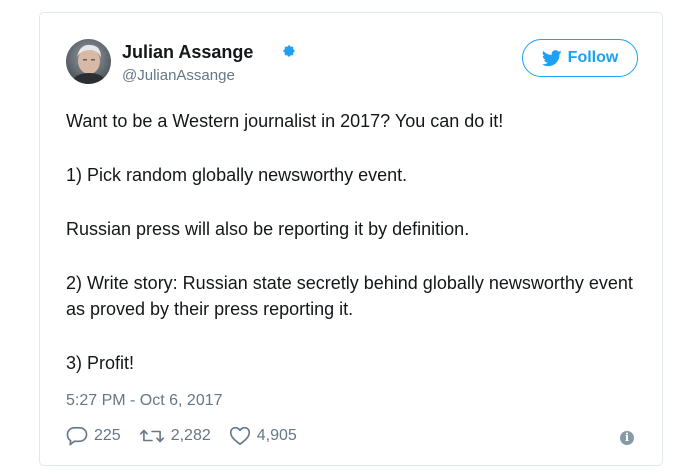 The width and height of the screenshot is (673, 474). I want to click on tweet-timestamp: 5:27 PM - Oct 6, 2017, so click(144, 401).